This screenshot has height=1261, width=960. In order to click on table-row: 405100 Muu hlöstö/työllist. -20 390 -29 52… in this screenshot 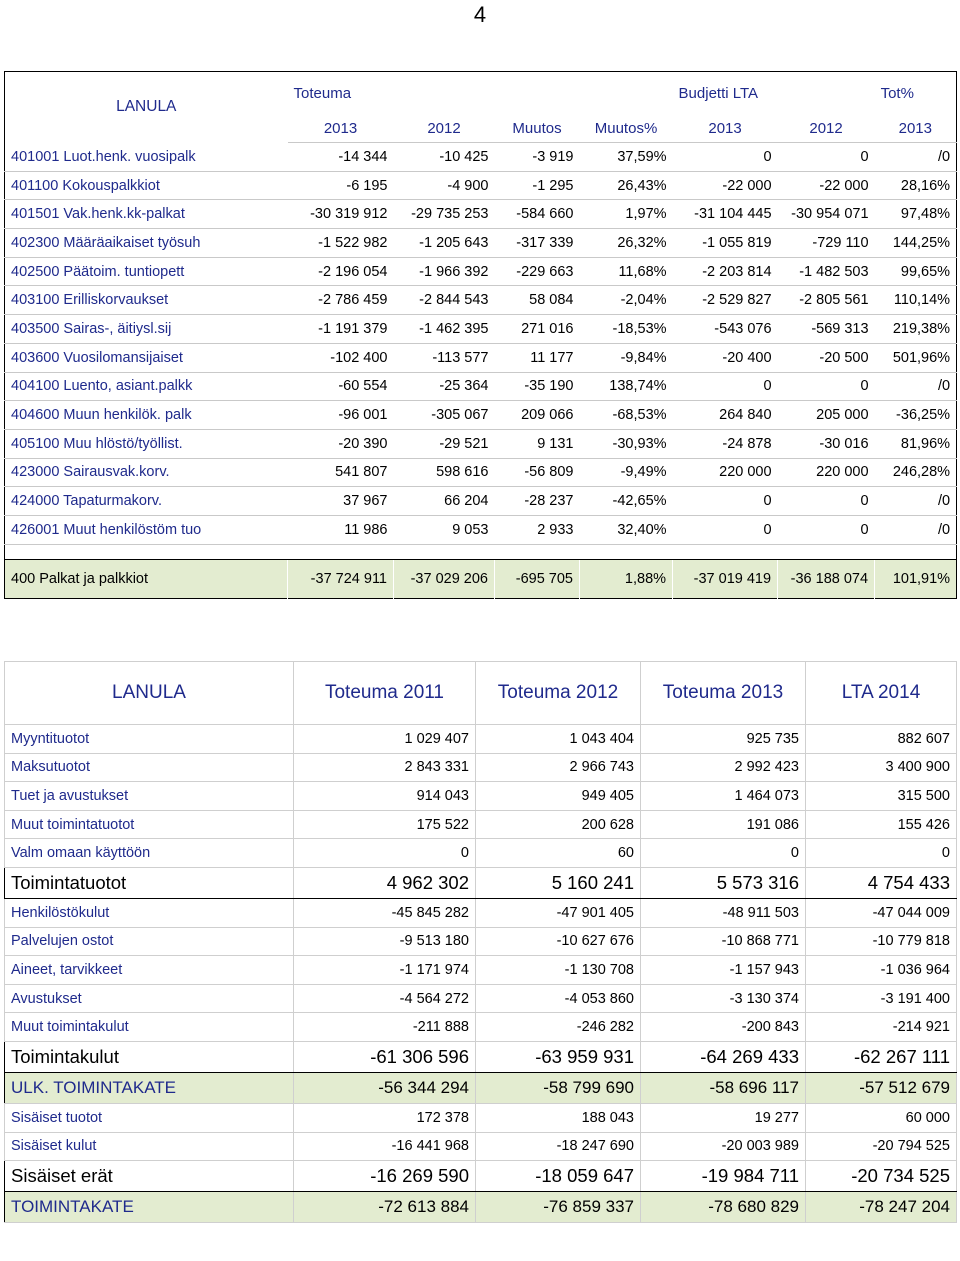, I will do `click(480, 444)`.